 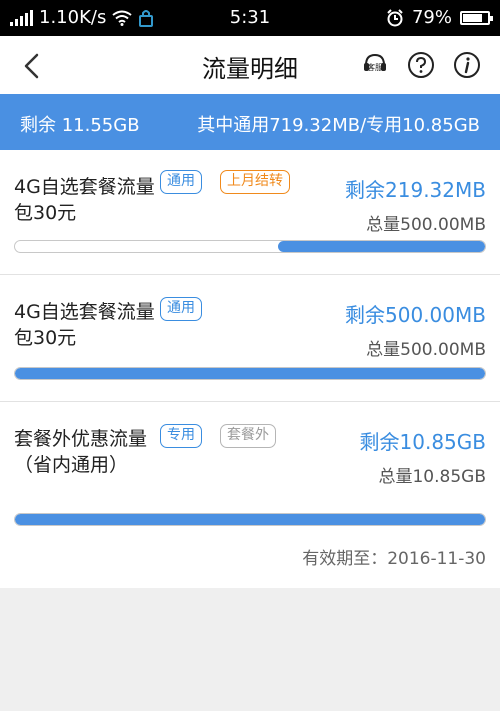 I want to click on battery-fill, so click(x=472, y=17).